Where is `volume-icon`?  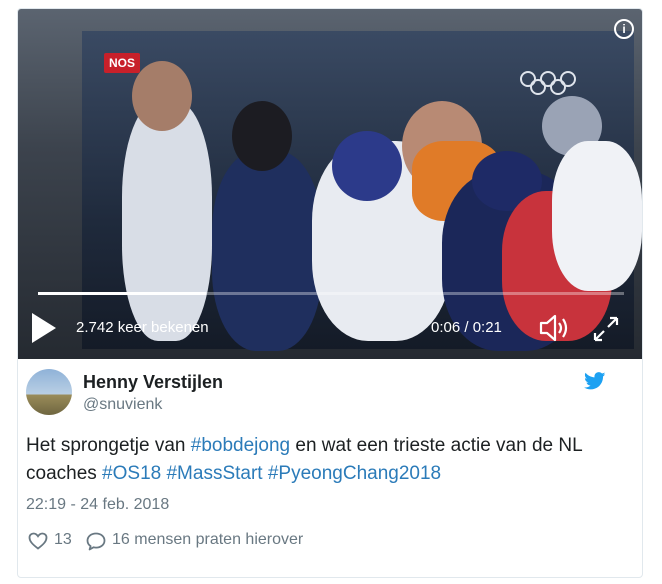 volume-icon is located at coordinates (554, 328).